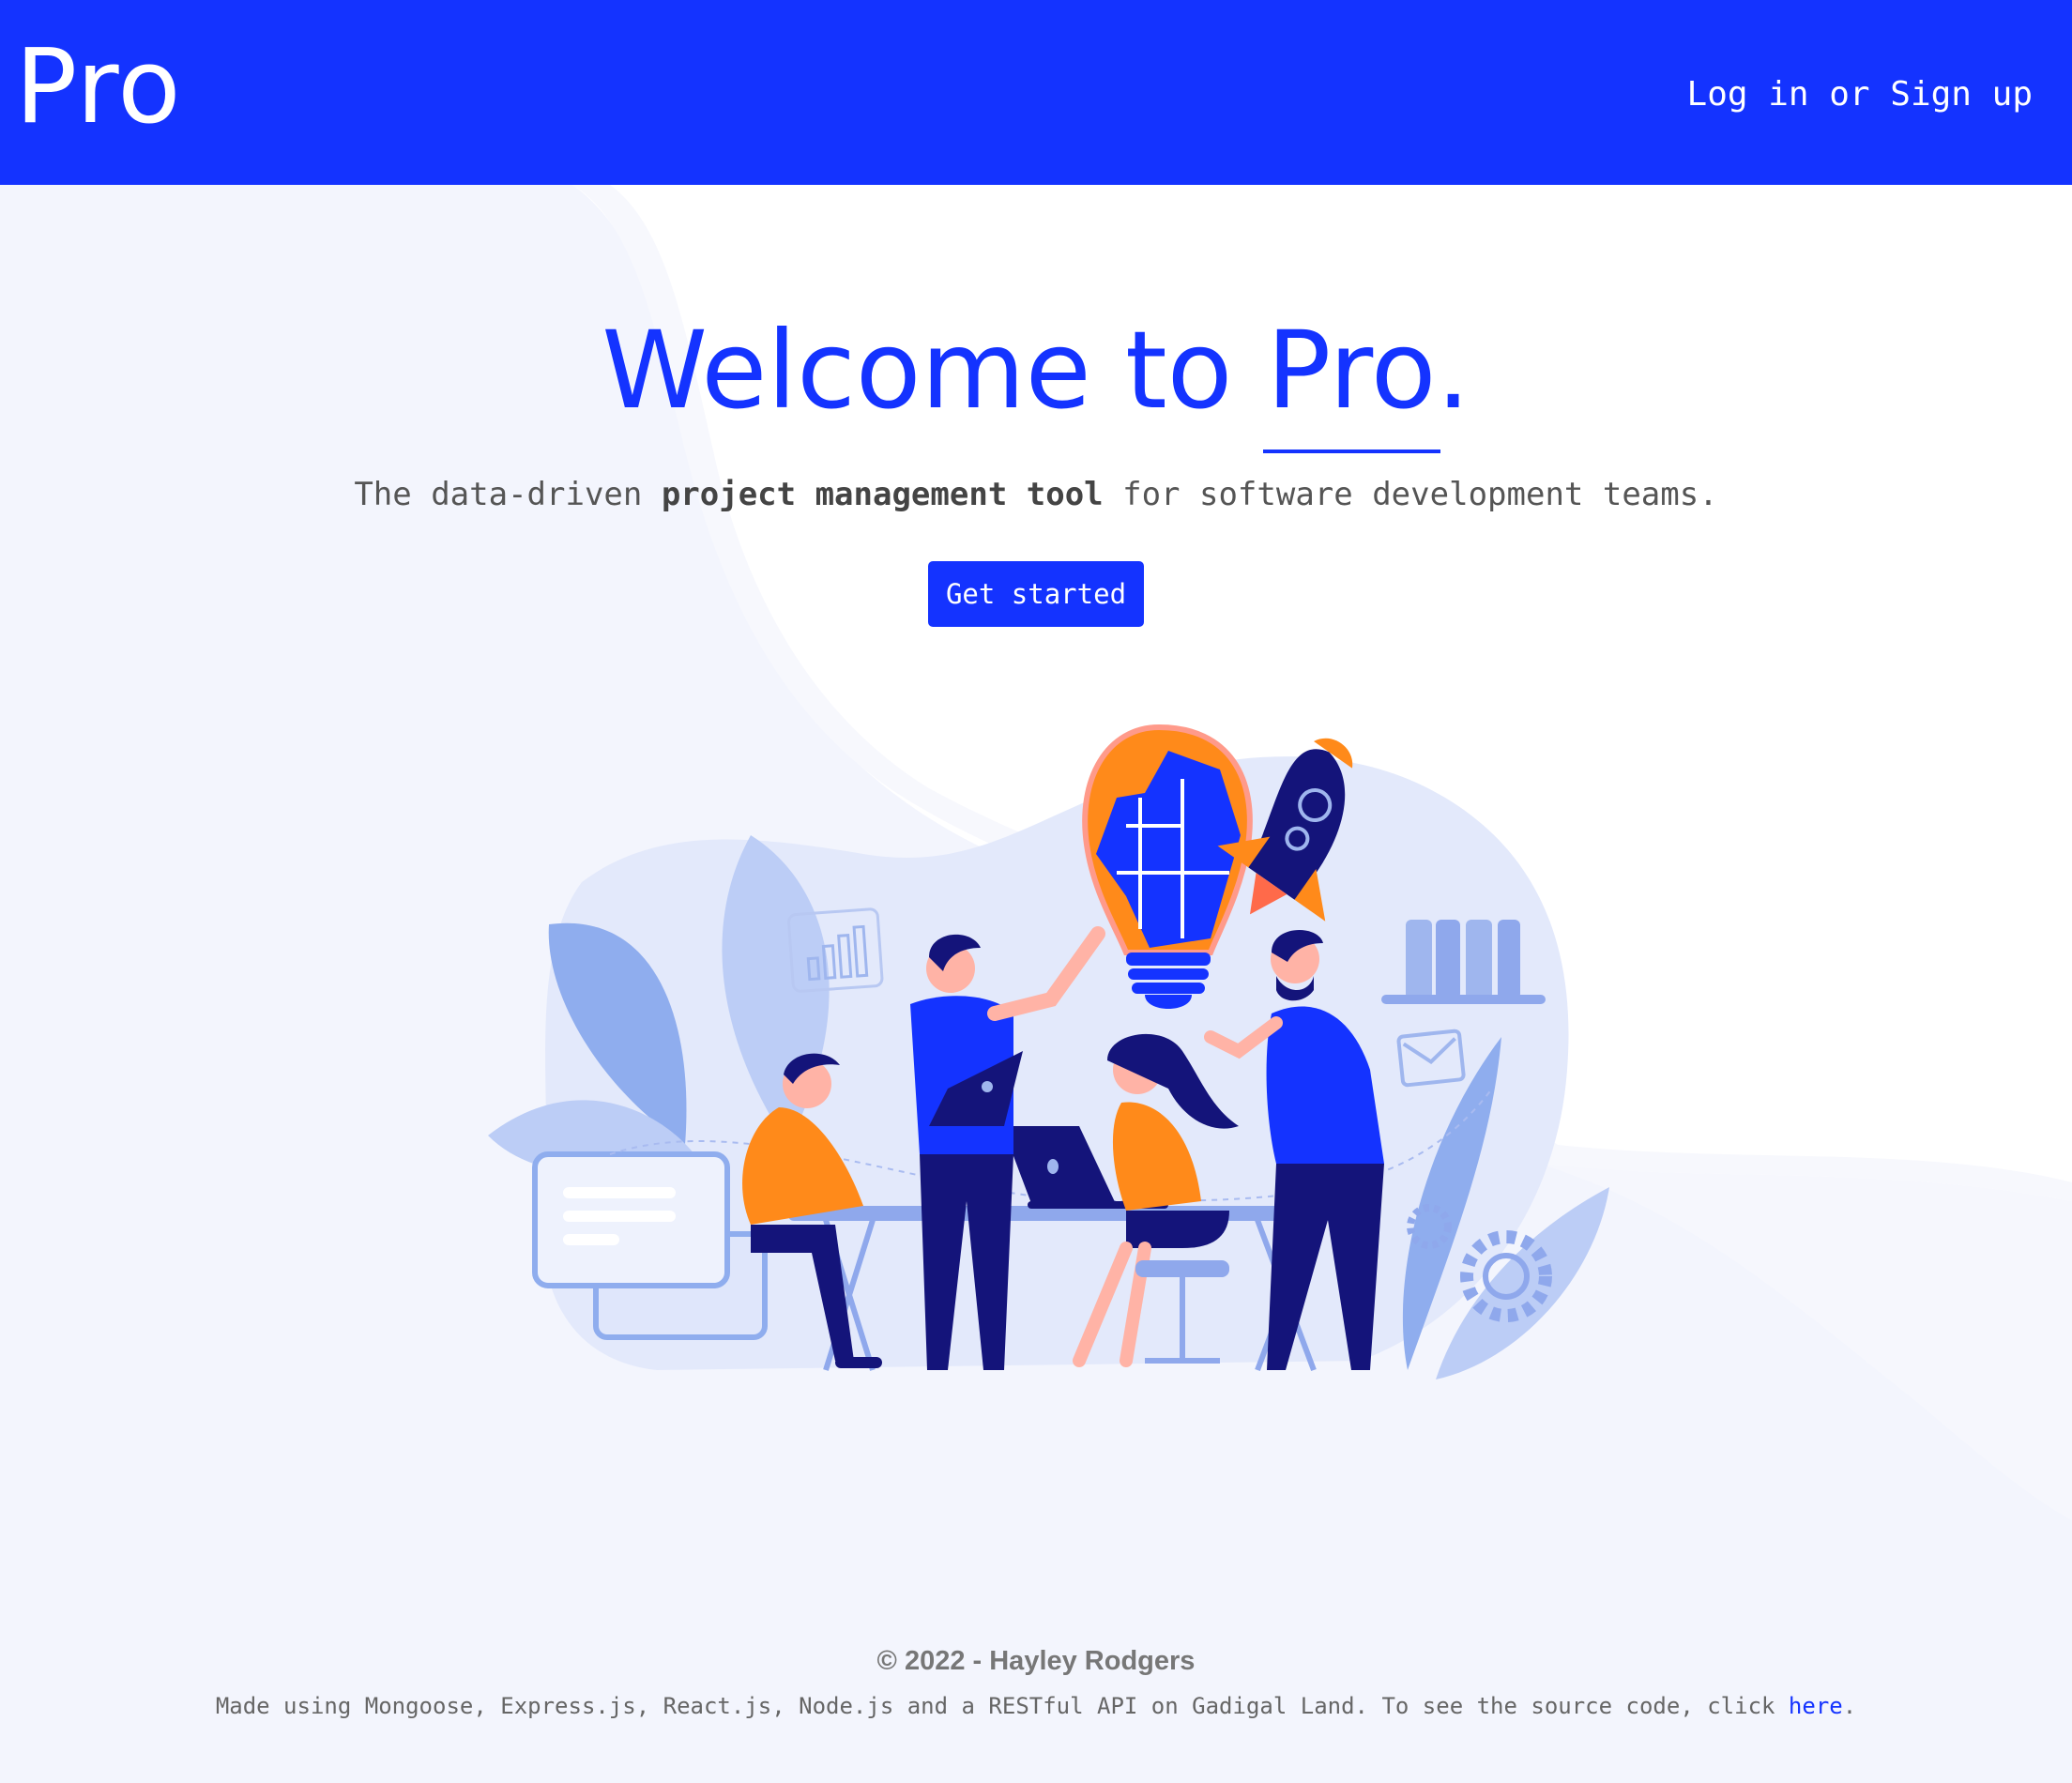 This screenshot has width=2072, height=1783. Describe the element at coordinates (1748, 94) in the screenshot. I see `login-link: Log in` at that location.